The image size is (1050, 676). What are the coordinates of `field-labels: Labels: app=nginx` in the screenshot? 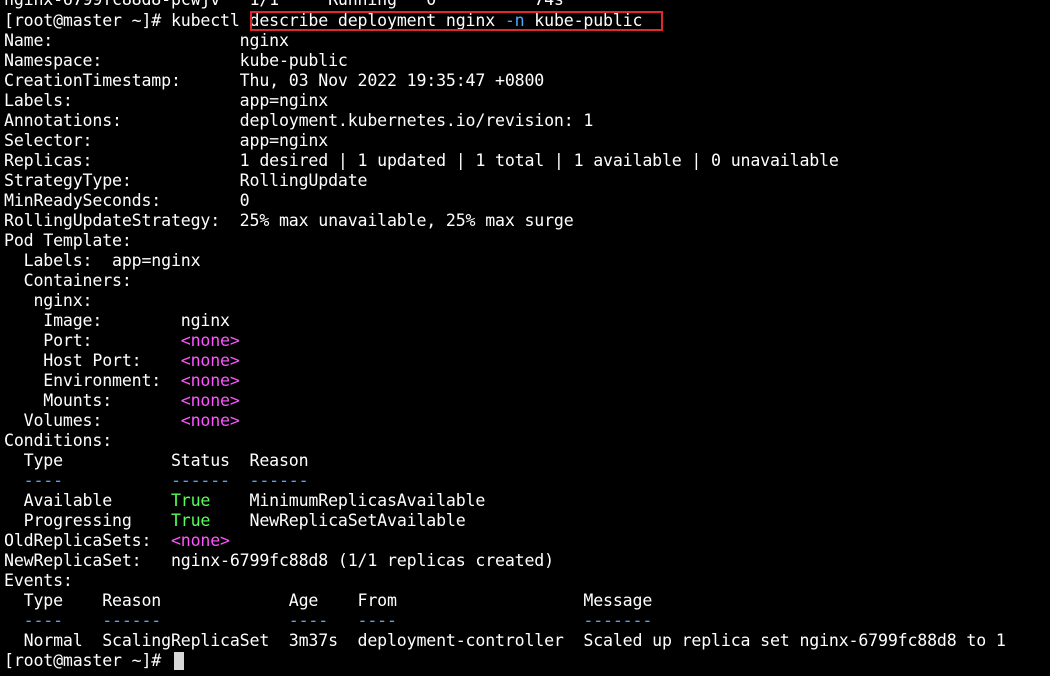 It's located at (166, 100).